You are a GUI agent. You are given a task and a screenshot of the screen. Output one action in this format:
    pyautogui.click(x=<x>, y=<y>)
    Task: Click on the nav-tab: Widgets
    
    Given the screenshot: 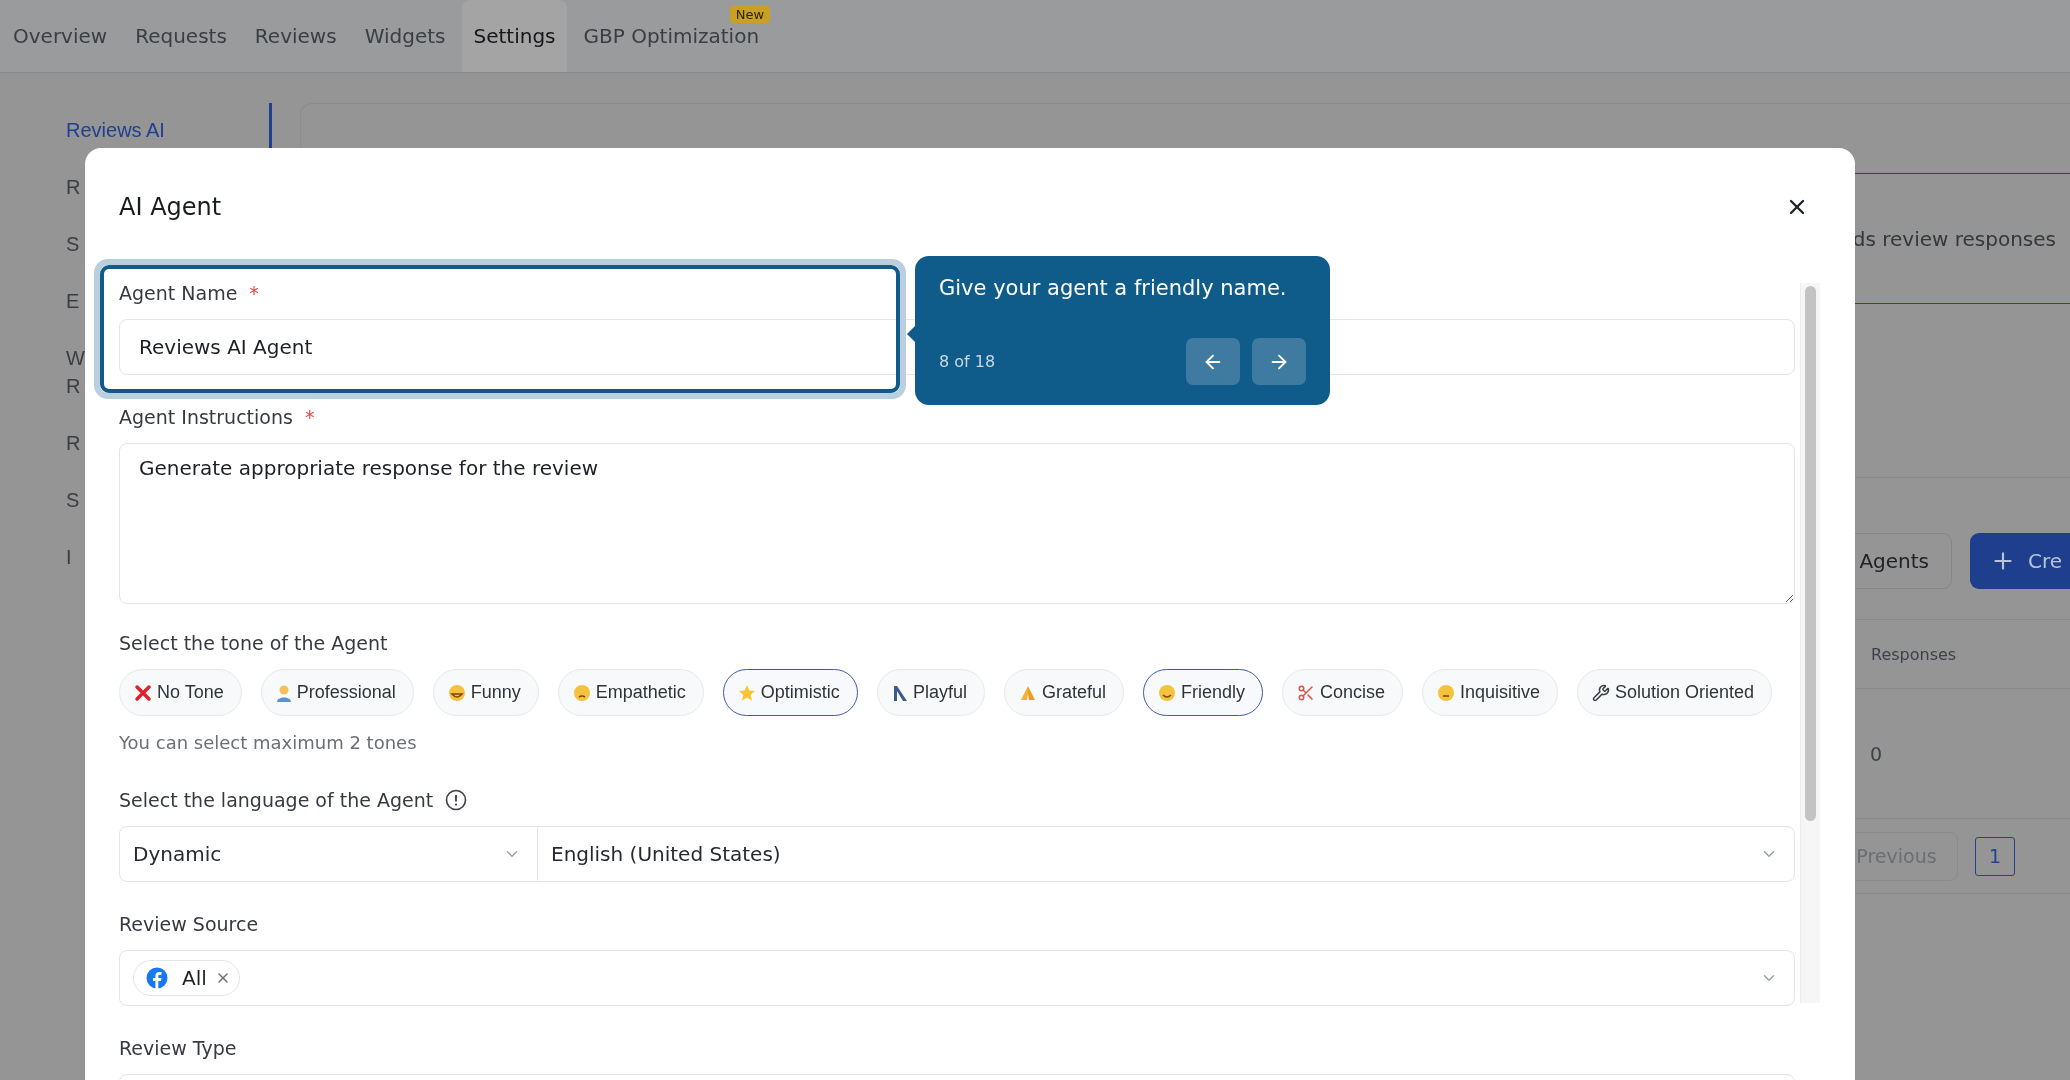 What is the action you would take?
    pyautogui.click(x=405, y=36)
    